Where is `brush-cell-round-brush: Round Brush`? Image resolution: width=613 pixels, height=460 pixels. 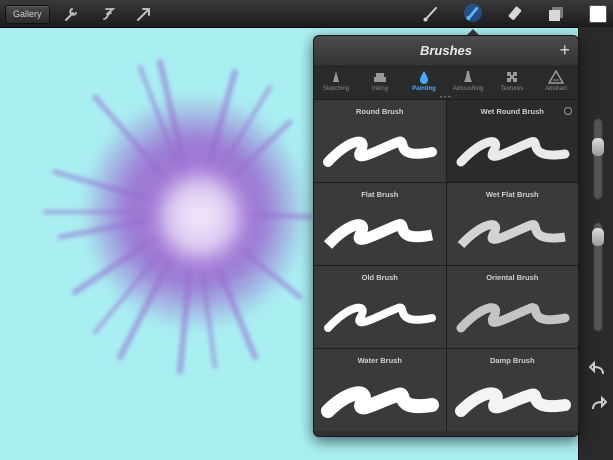 brush-cell-round-brush: Round Brush is located at coordinates (380, 141).